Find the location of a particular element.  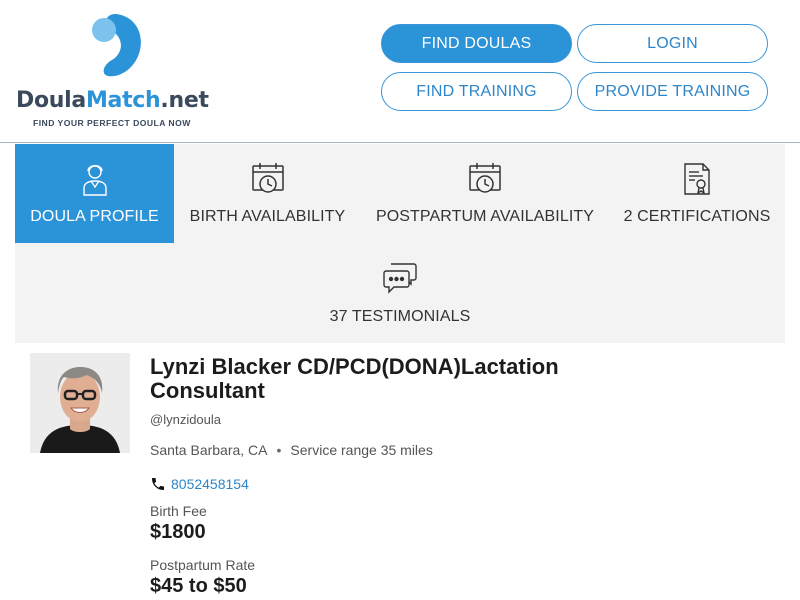

login-button: LOGIN is located at coordinates (672, 43).